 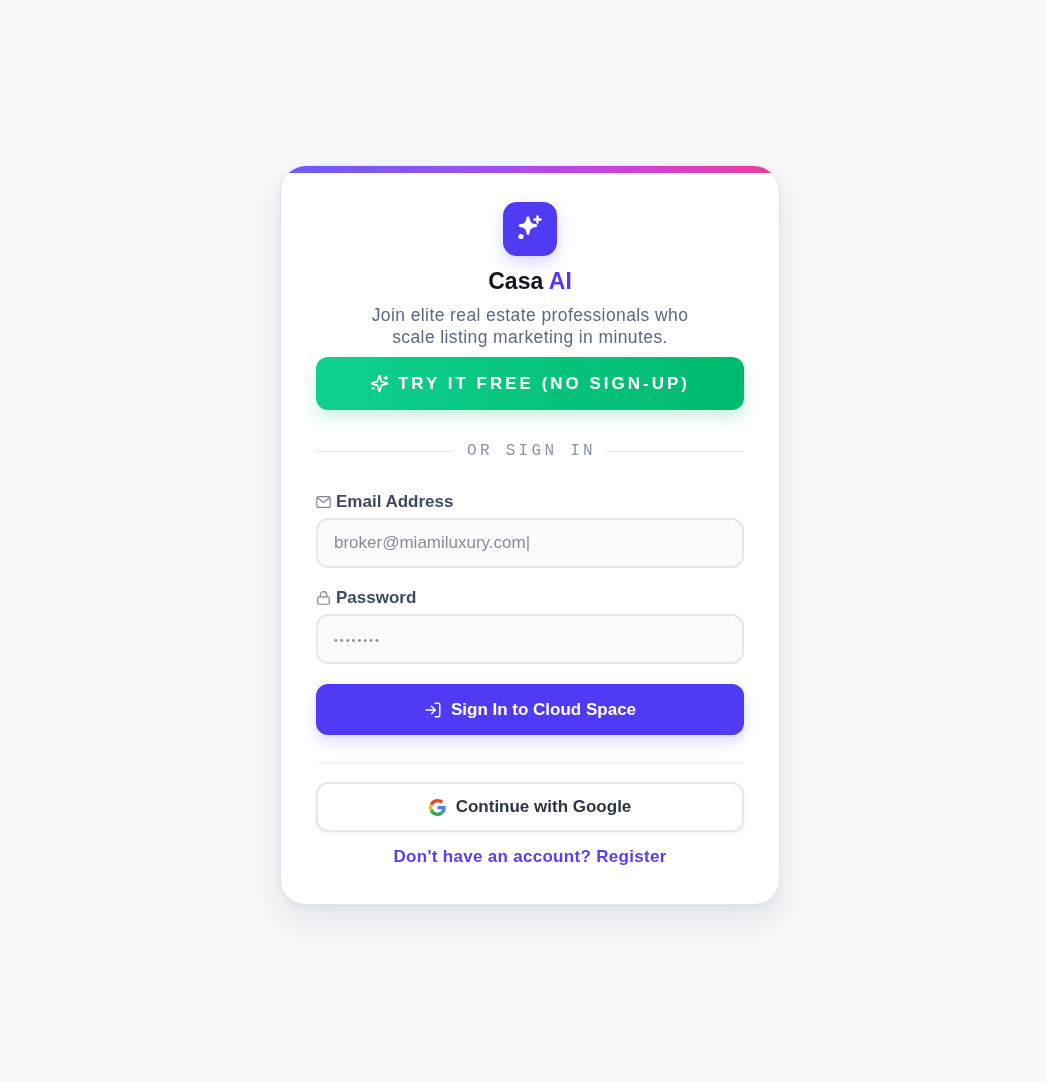 I want to click on google-button: Continue with Google, so click(x=530, y=807).